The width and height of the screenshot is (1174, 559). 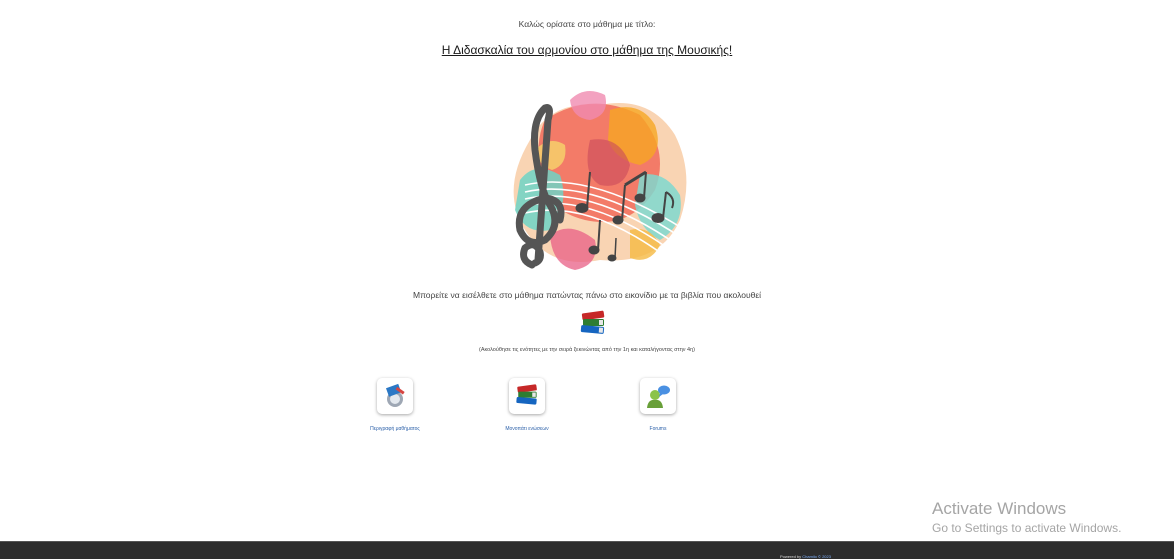 I want to click on footer-powered-by: Powered by, so click(x=791, y=556).